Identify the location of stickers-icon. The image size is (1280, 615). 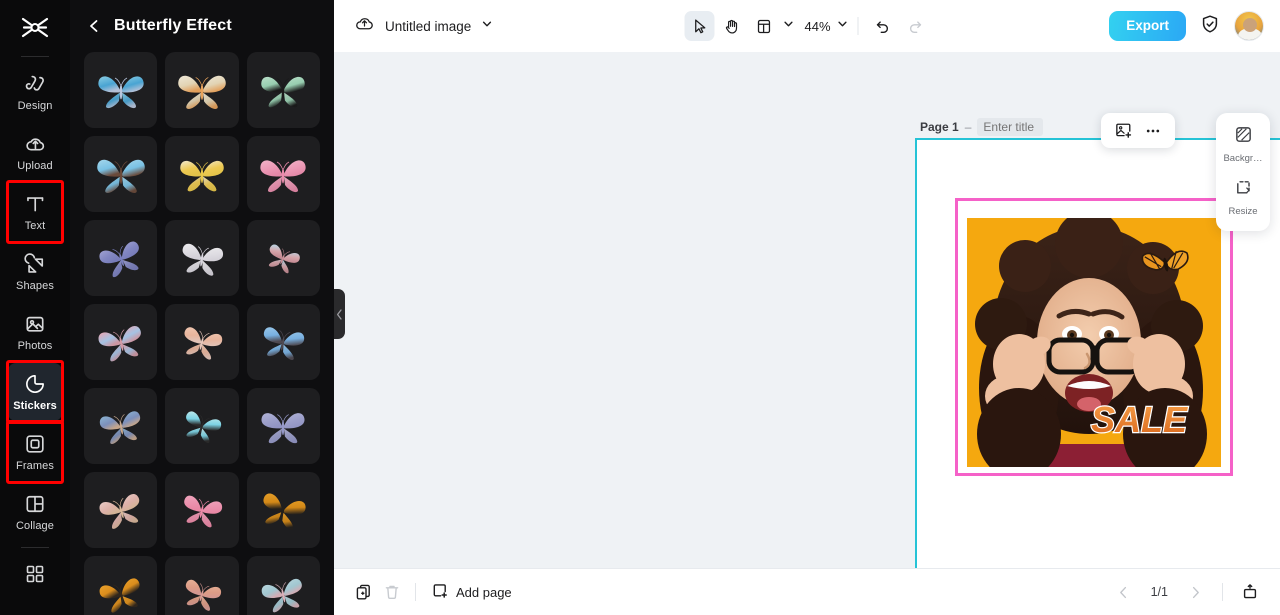
(35, 384).